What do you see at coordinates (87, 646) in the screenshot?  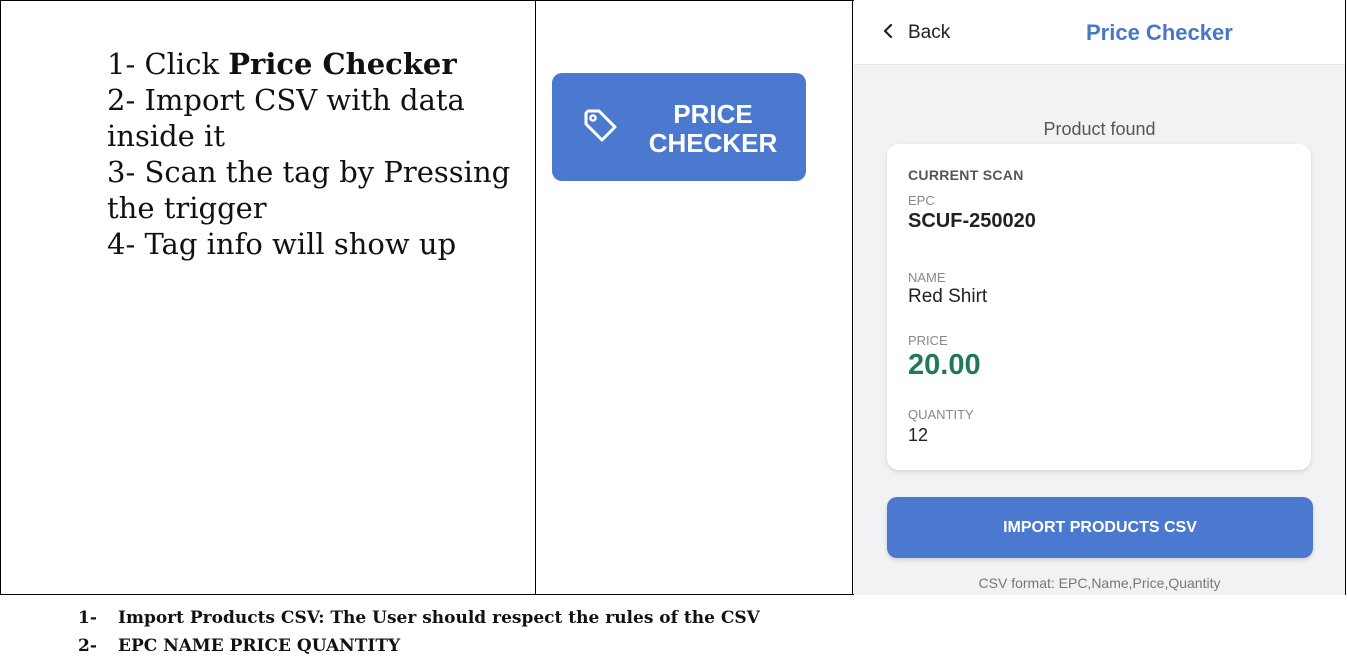 I see `note-number: 2-` at bounding box center [87, 646].